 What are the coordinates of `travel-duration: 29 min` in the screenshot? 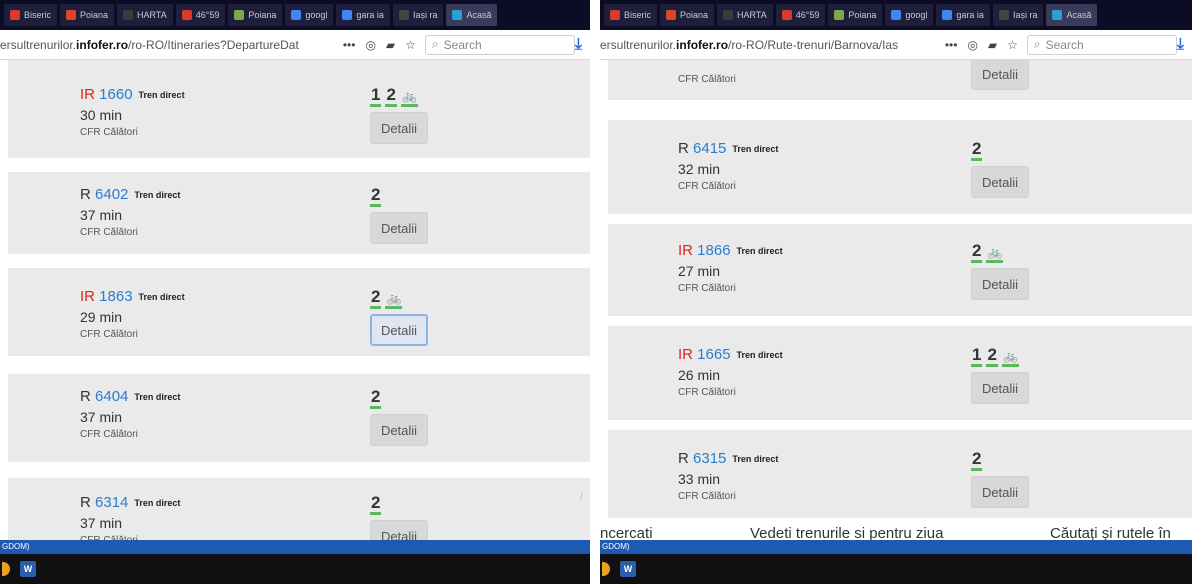 It's located at (101, 317).